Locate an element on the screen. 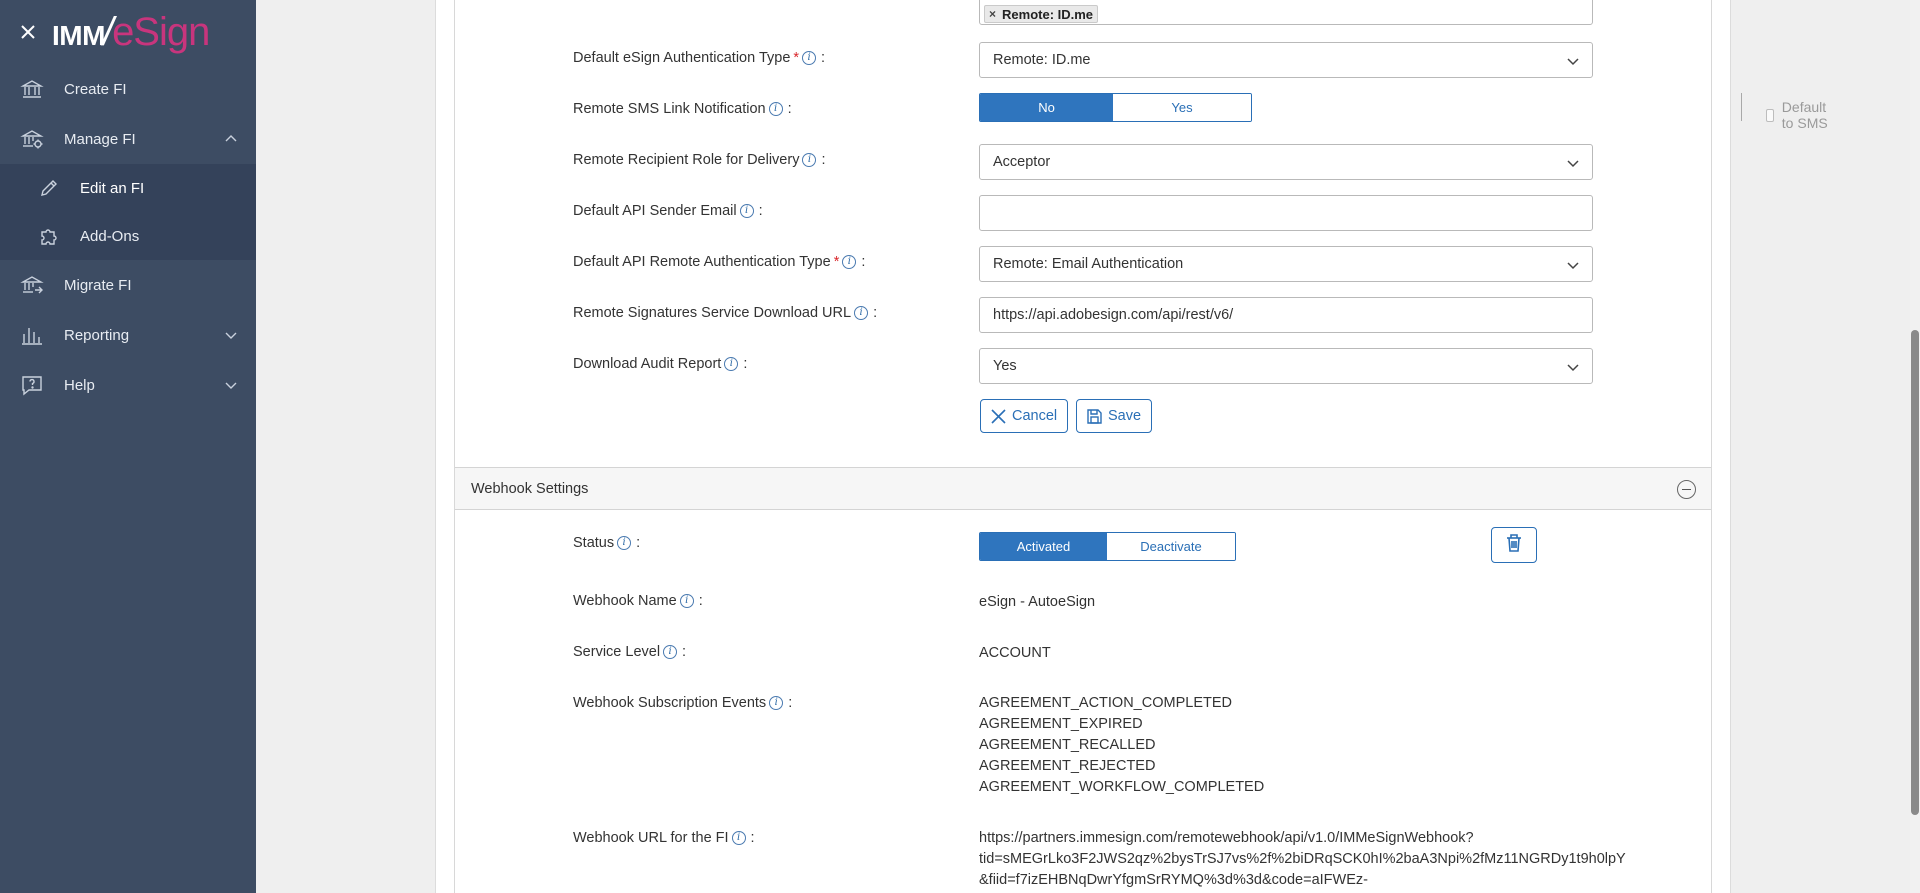  download-url-input: https://api.adobesign.com/api/rest/v6/ is located at coordinates (1286, 315).